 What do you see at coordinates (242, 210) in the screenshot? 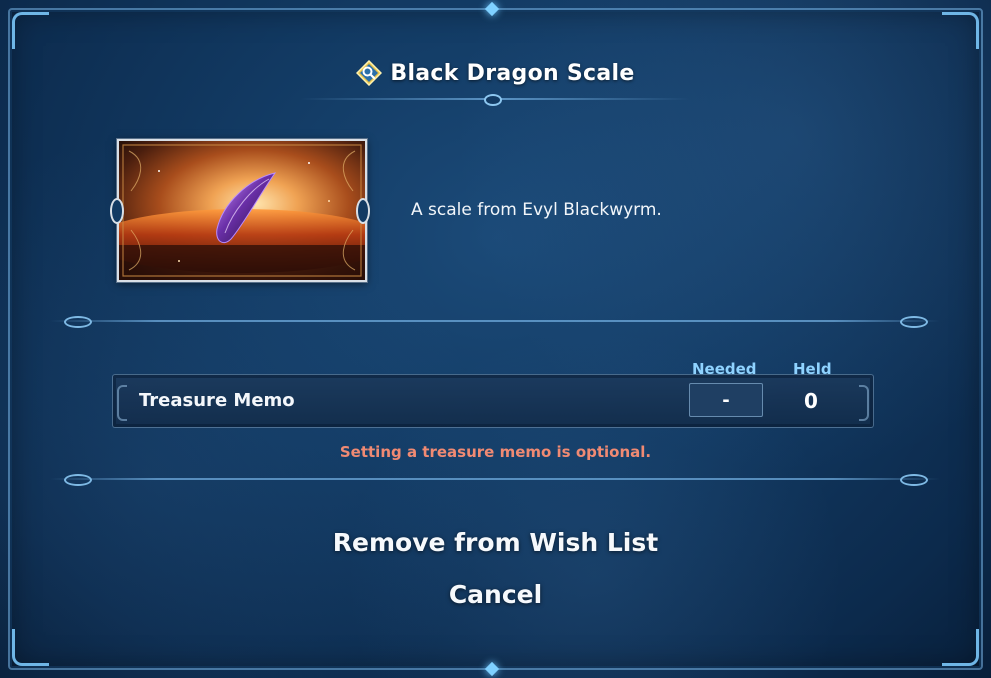
I see `black-dragon-scale-image` at bounding box center [242, 210].